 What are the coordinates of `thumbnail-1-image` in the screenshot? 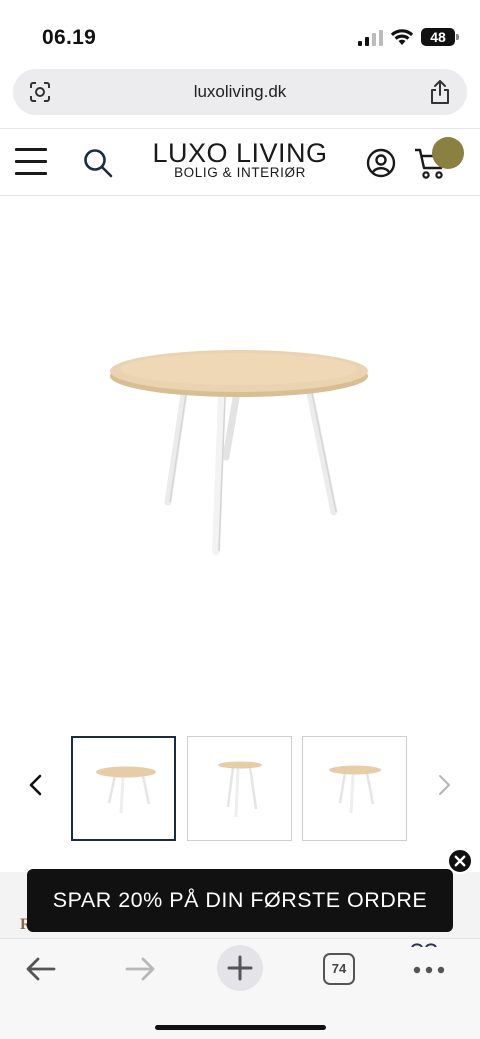 It's located at (126, 790).